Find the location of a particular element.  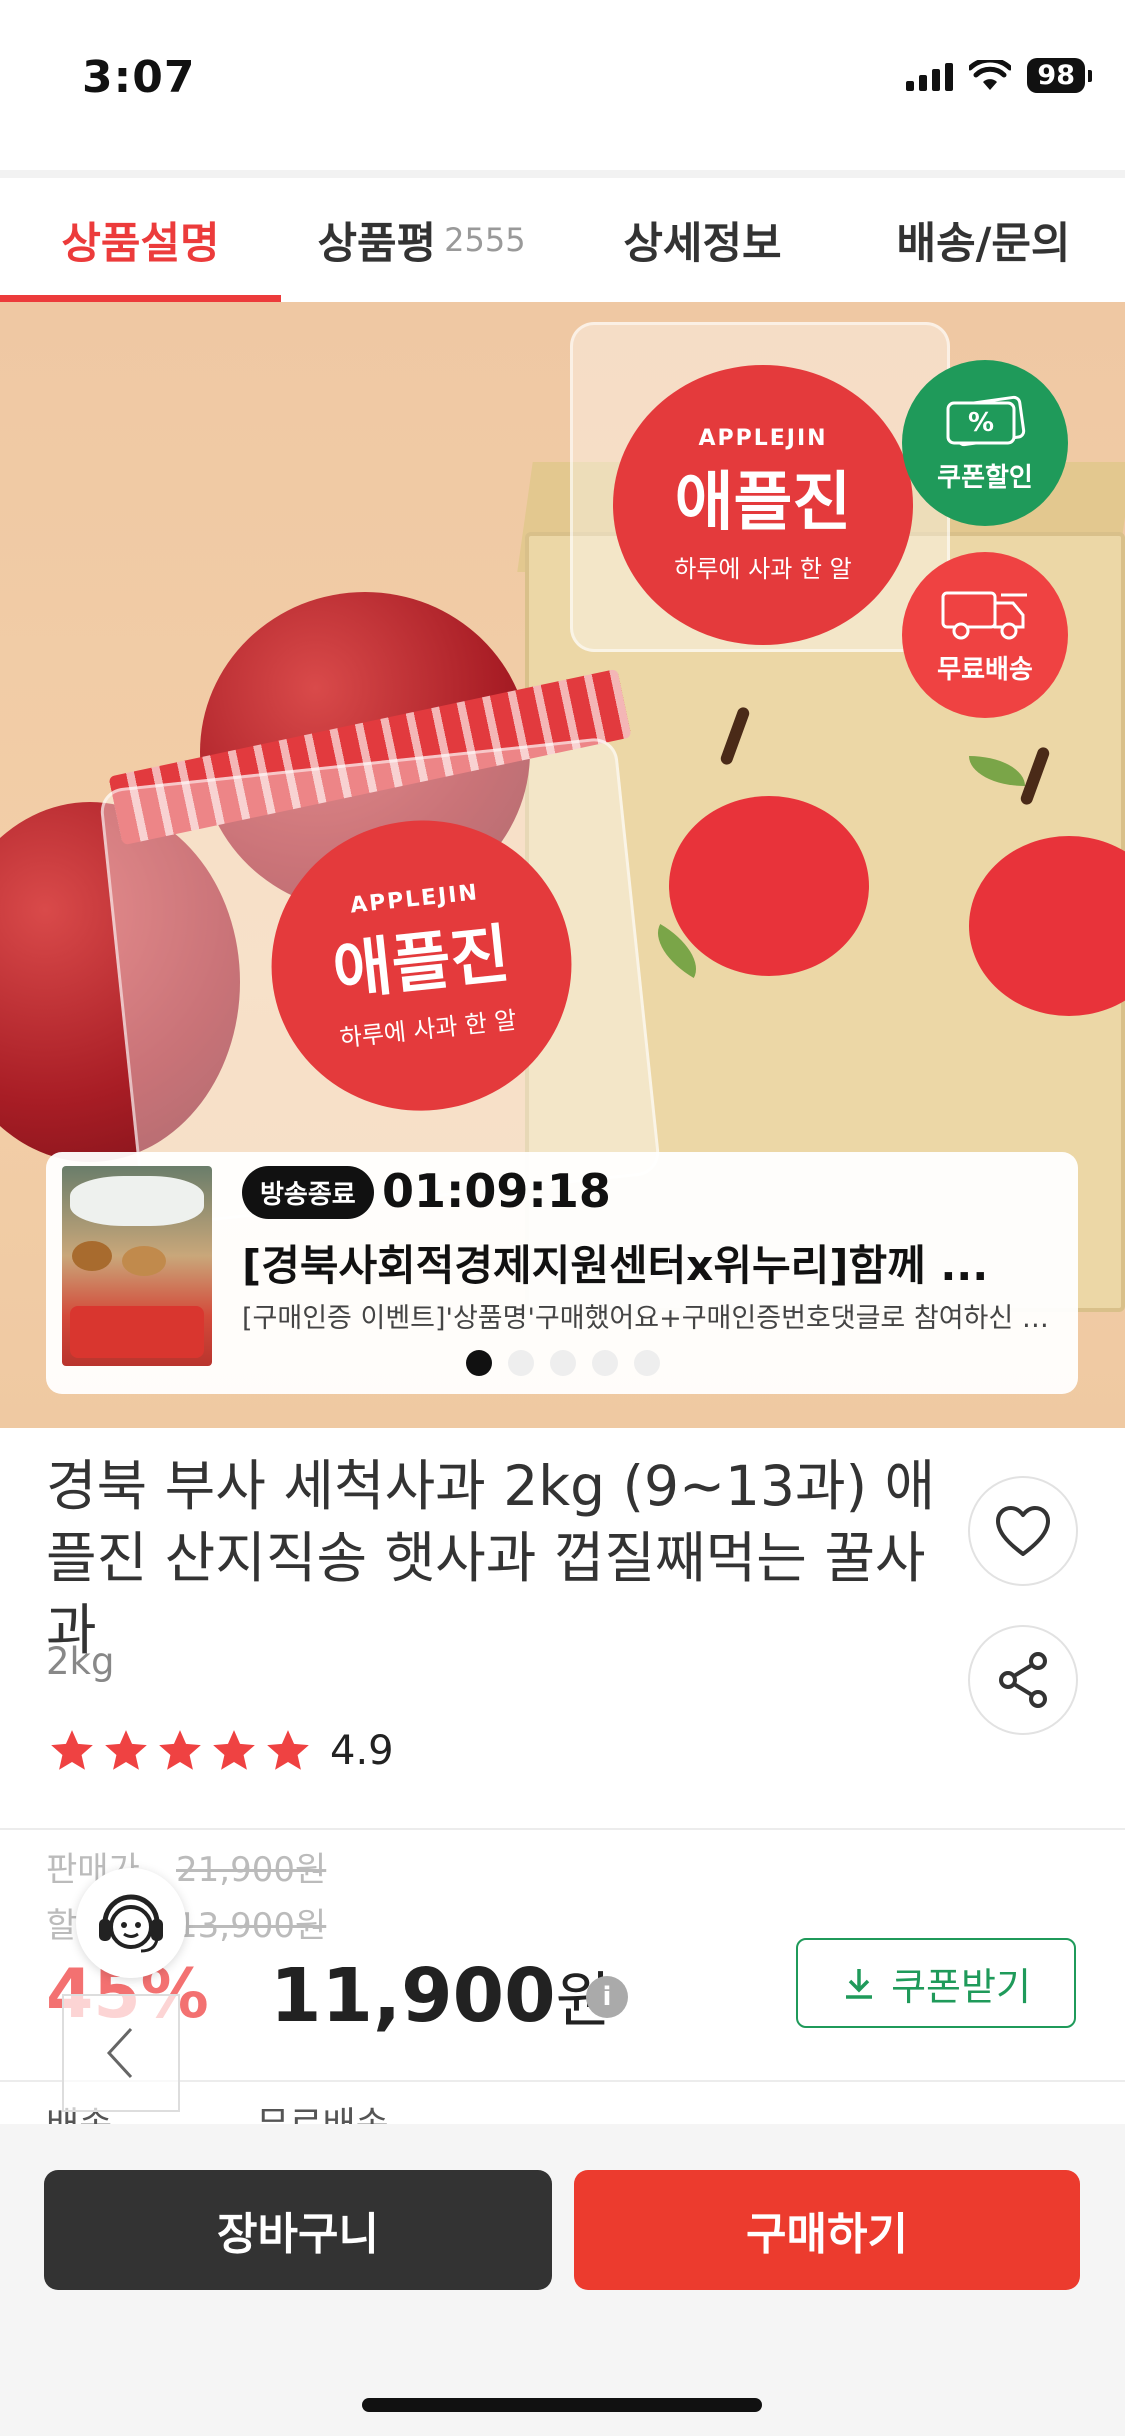

final-price-value: 11,900 is located at coordinates (413, 1996).